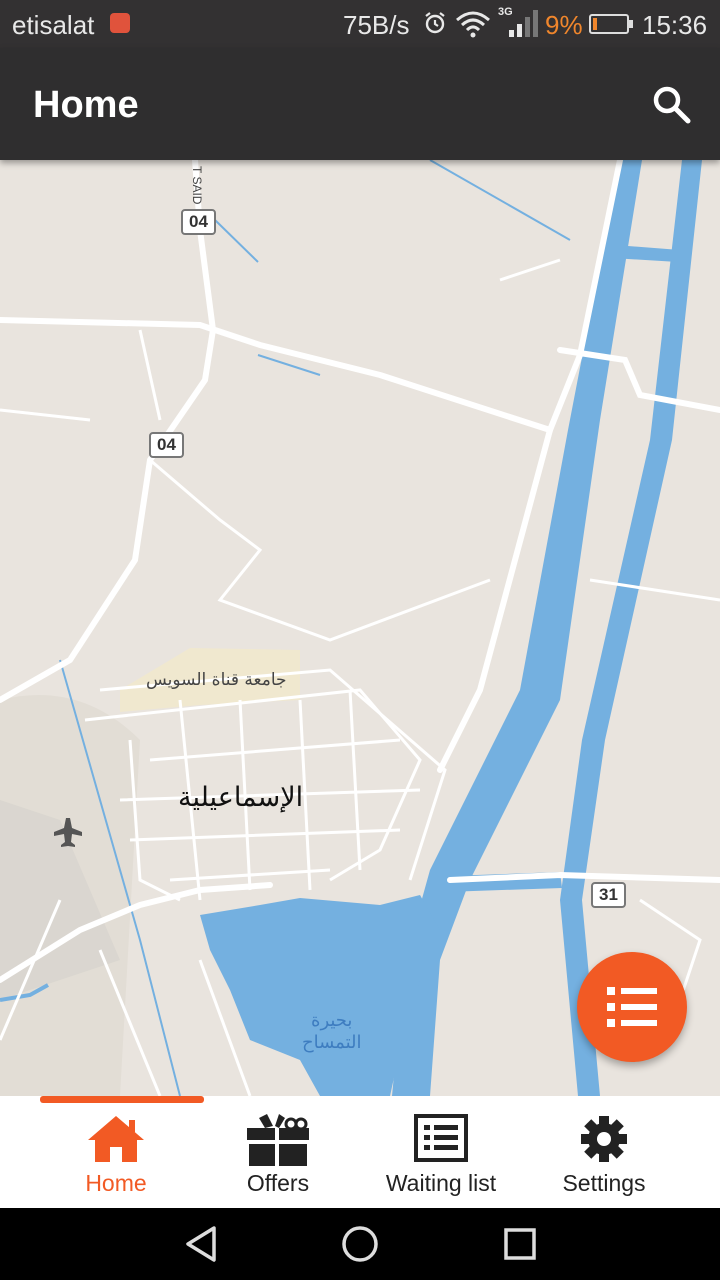 The height and width of the screenshot is (1280, 720). I want to click on alarm-icon, so click(435, 23).